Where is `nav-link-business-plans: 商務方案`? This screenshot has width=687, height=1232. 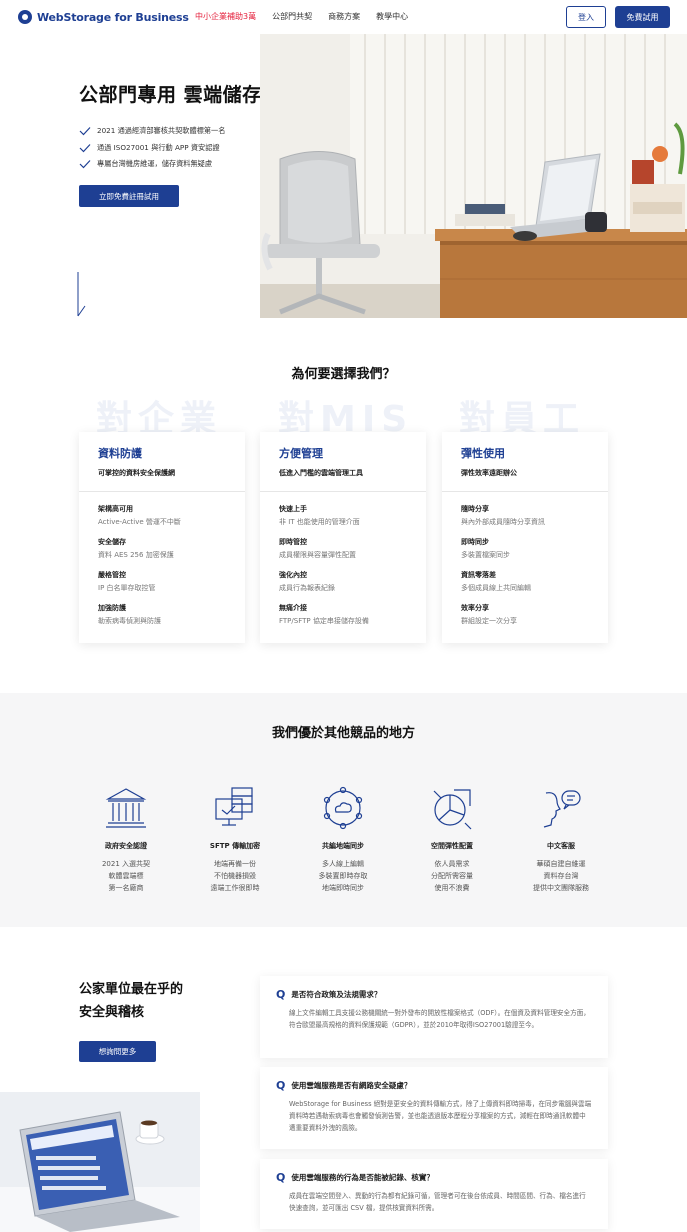 nav-link-business-plans: 商務方案 is located at coordinates (344, 16).